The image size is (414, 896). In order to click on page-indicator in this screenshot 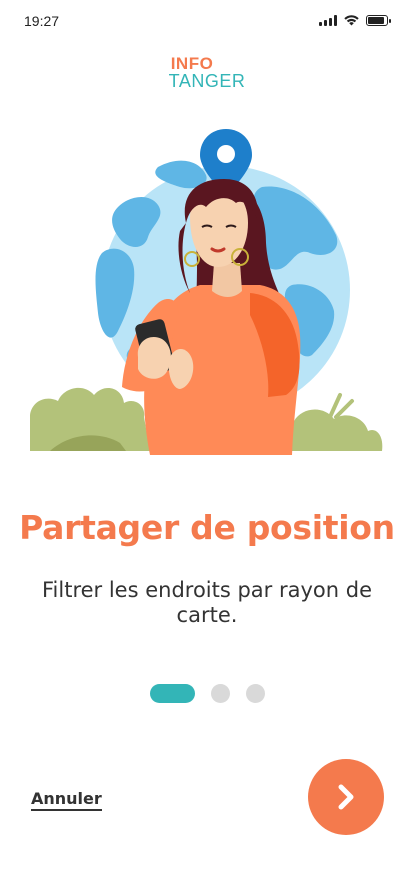, I will do `click(207, 693)`.